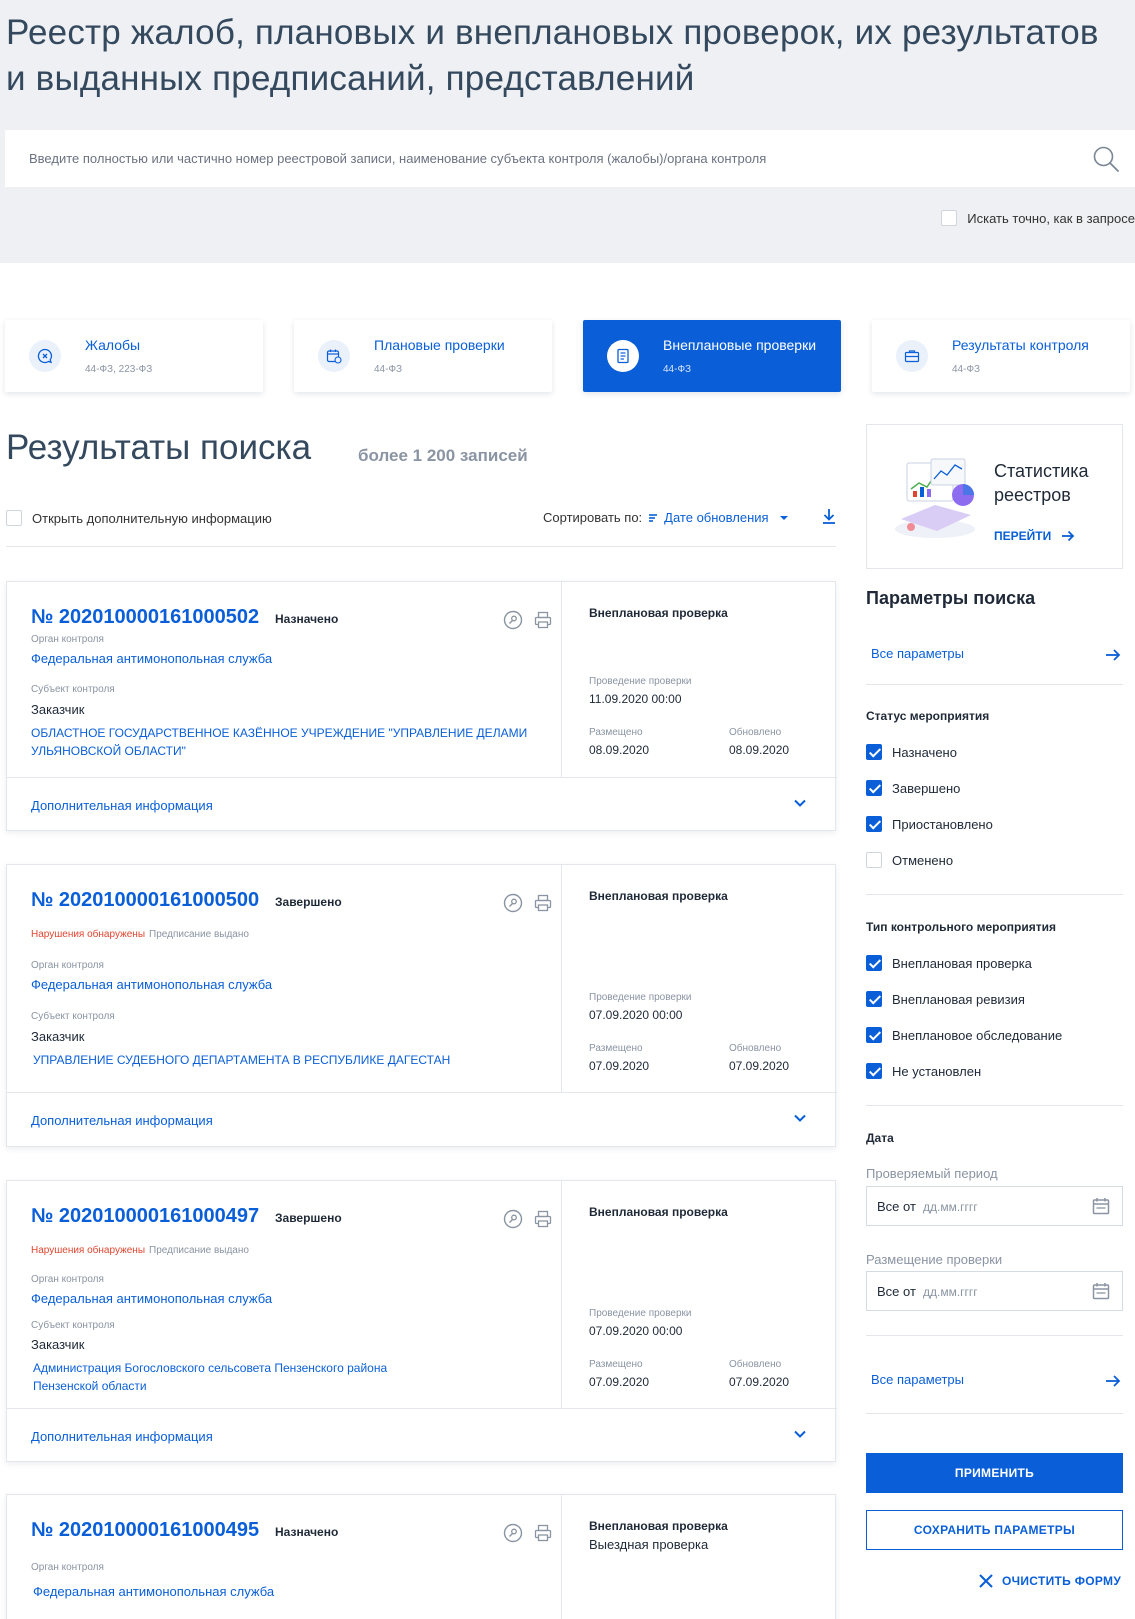 The width and height of the screenshot is (1135, 1619). I want to click on type-option-unplanned-inspection: Внеплановая проверка, so click(949, 963).